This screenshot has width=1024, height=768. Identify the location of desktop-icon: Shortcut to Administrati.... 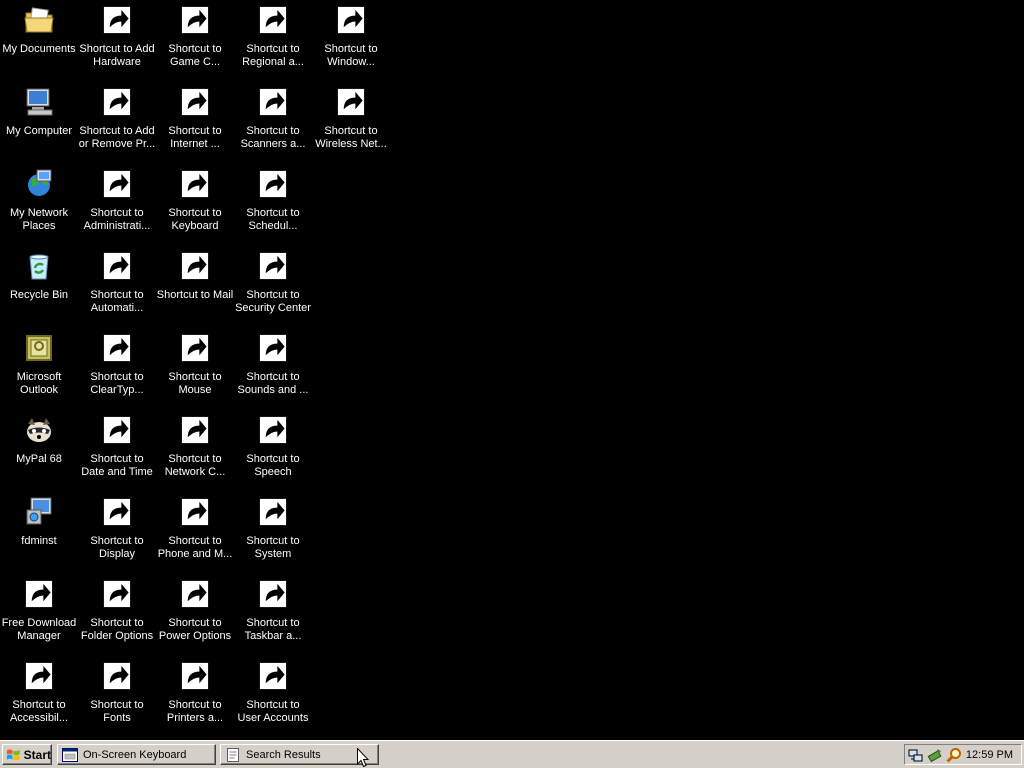
(117, 206).